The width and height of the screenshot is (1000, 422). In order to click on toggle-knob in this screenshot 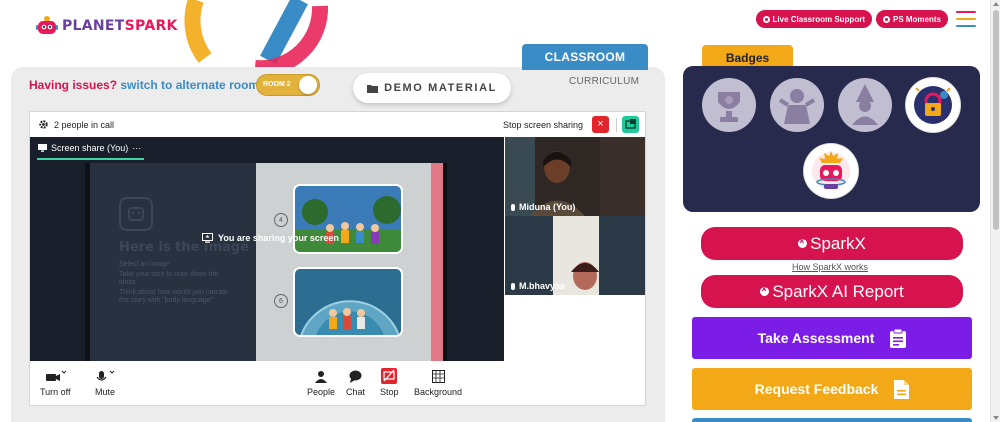, I will do `click(308, 85)`.